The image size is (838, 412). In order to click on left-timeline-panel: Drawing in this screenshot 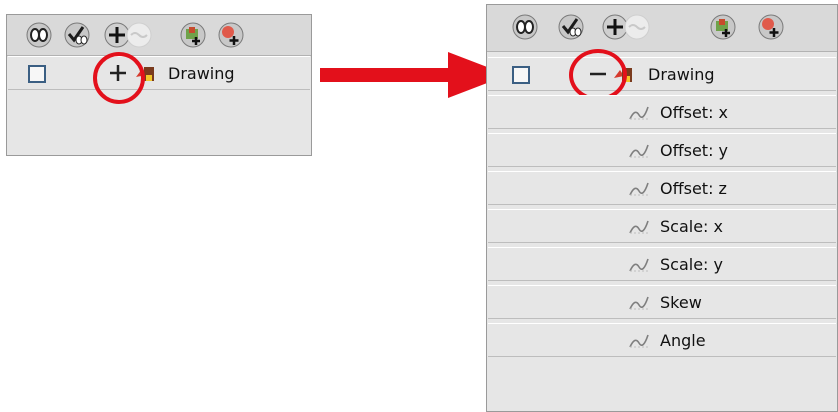, I will do `click(159, 85)`.